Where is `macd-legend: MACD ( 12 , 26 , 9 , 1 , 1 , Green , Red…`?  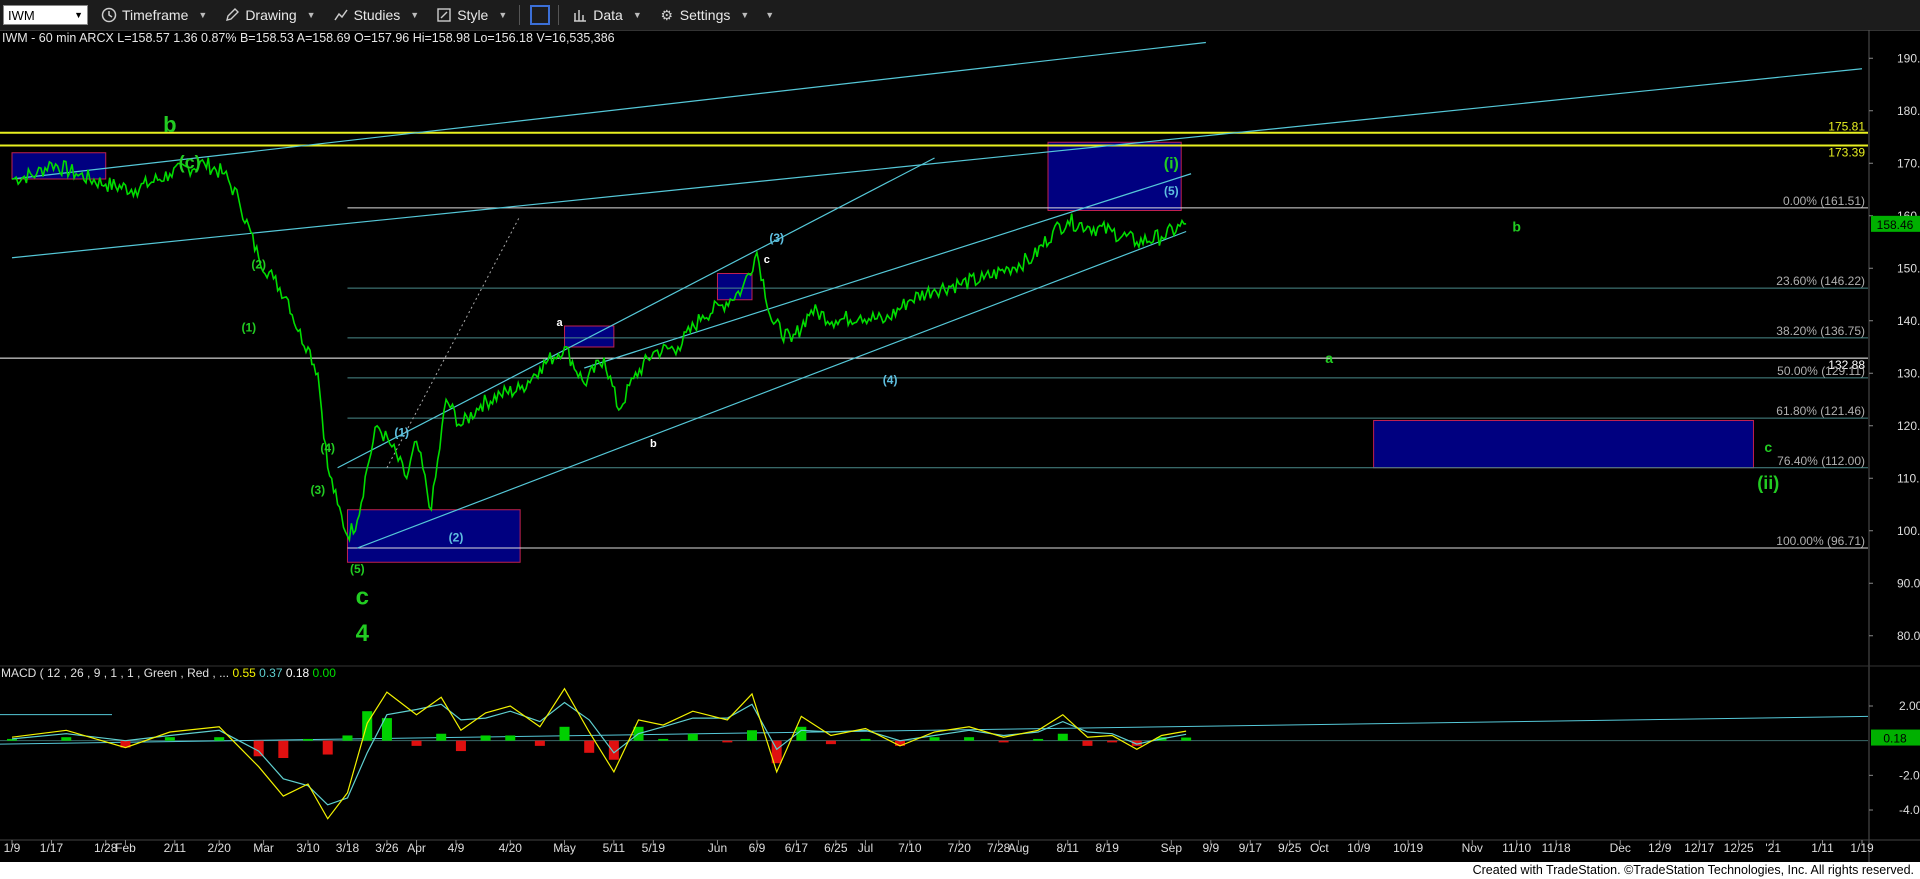
macd-legend: MACD ( 12 , 26 , 9 , 1 , 1 , Green , Red… is located at coordinates (168, 673).